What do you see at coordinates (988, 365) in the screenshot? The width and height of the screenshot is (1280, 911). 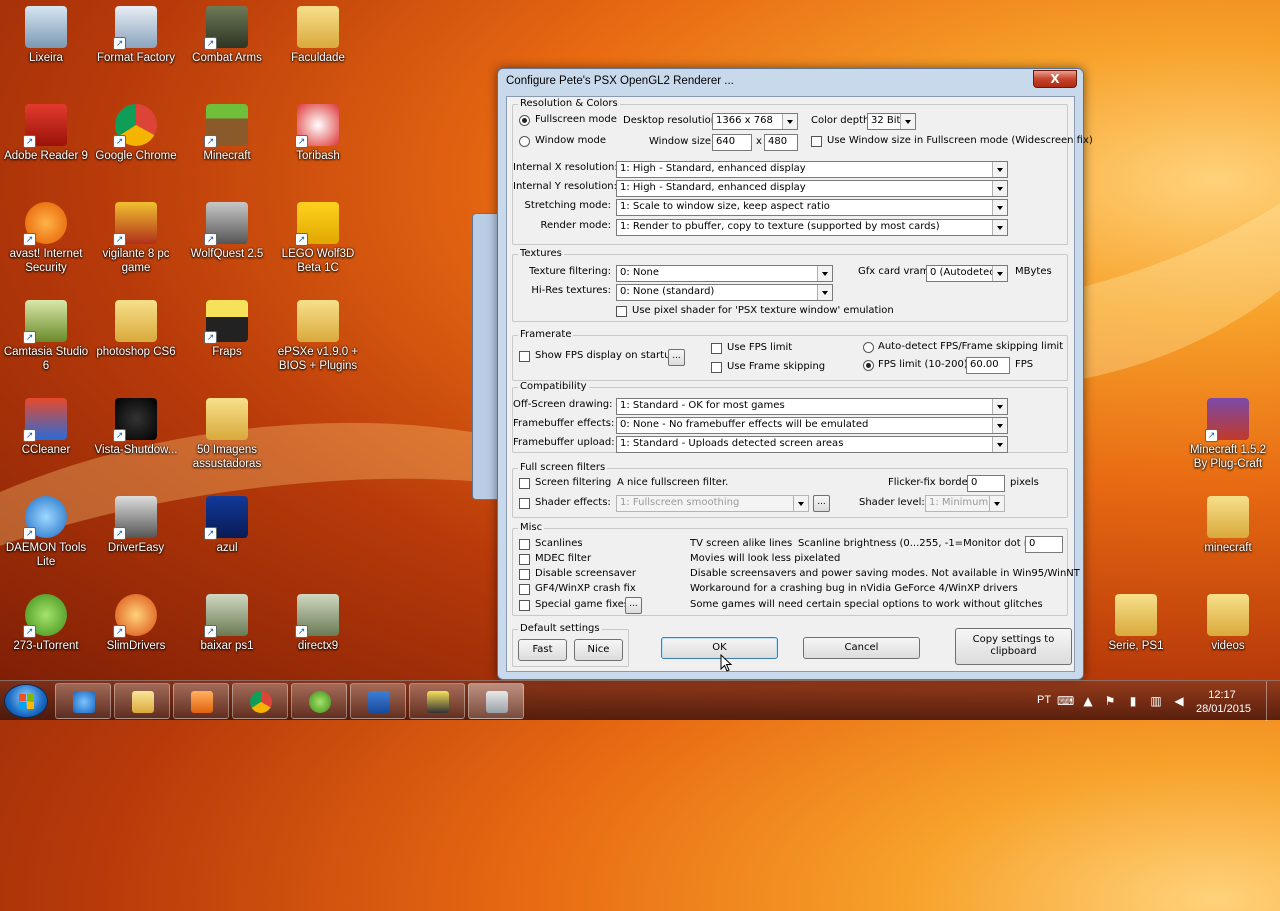 I see `fps-limit-field: 60.00` at bounding box center [988, 365].